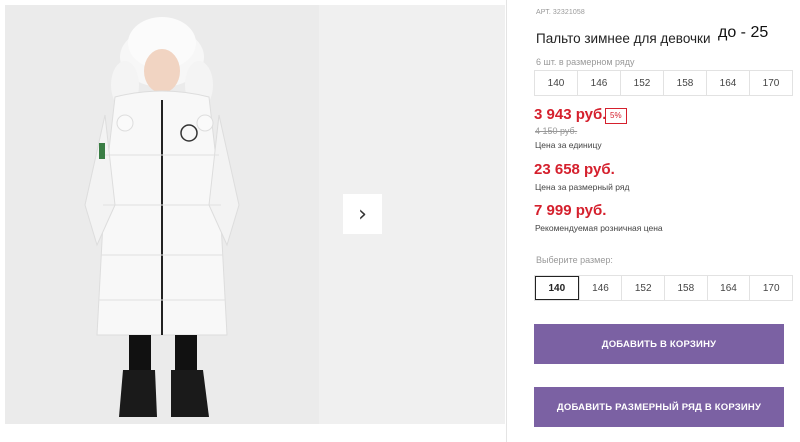 The width and height of the screenshot is (800, 442). What do you see at coordinates (599, 228) in the screenshot?
I see `retail-price-caption: Рекомендуемая розничная цена` at bounding box center [599, 228].